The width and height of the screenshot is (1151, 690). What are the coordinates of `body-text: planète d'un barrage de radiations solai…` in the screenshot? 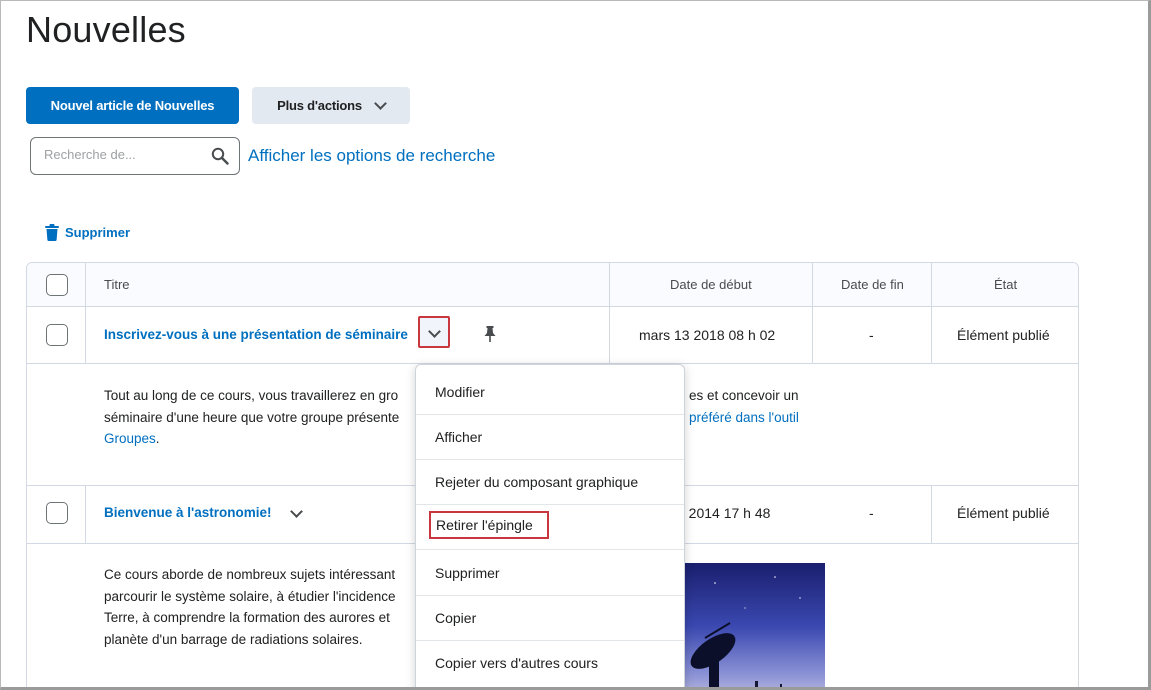 It's located at (233, 639).